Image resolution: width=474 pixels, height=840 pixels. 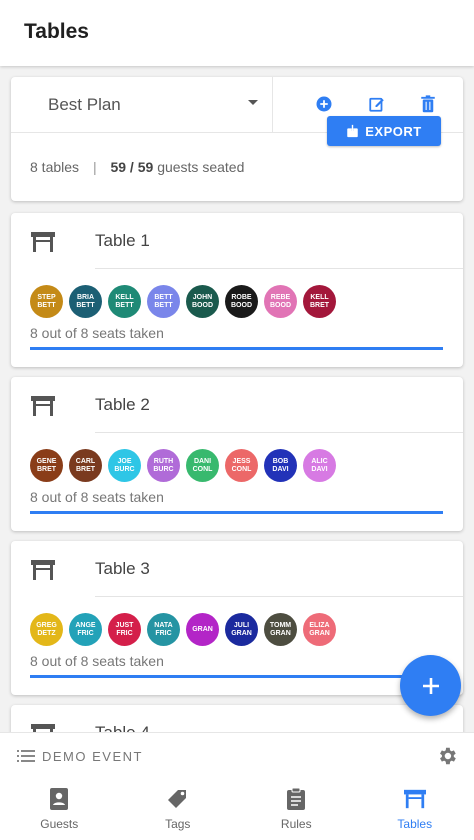 I want to click on add-table-button, so click(x=430, y=685).